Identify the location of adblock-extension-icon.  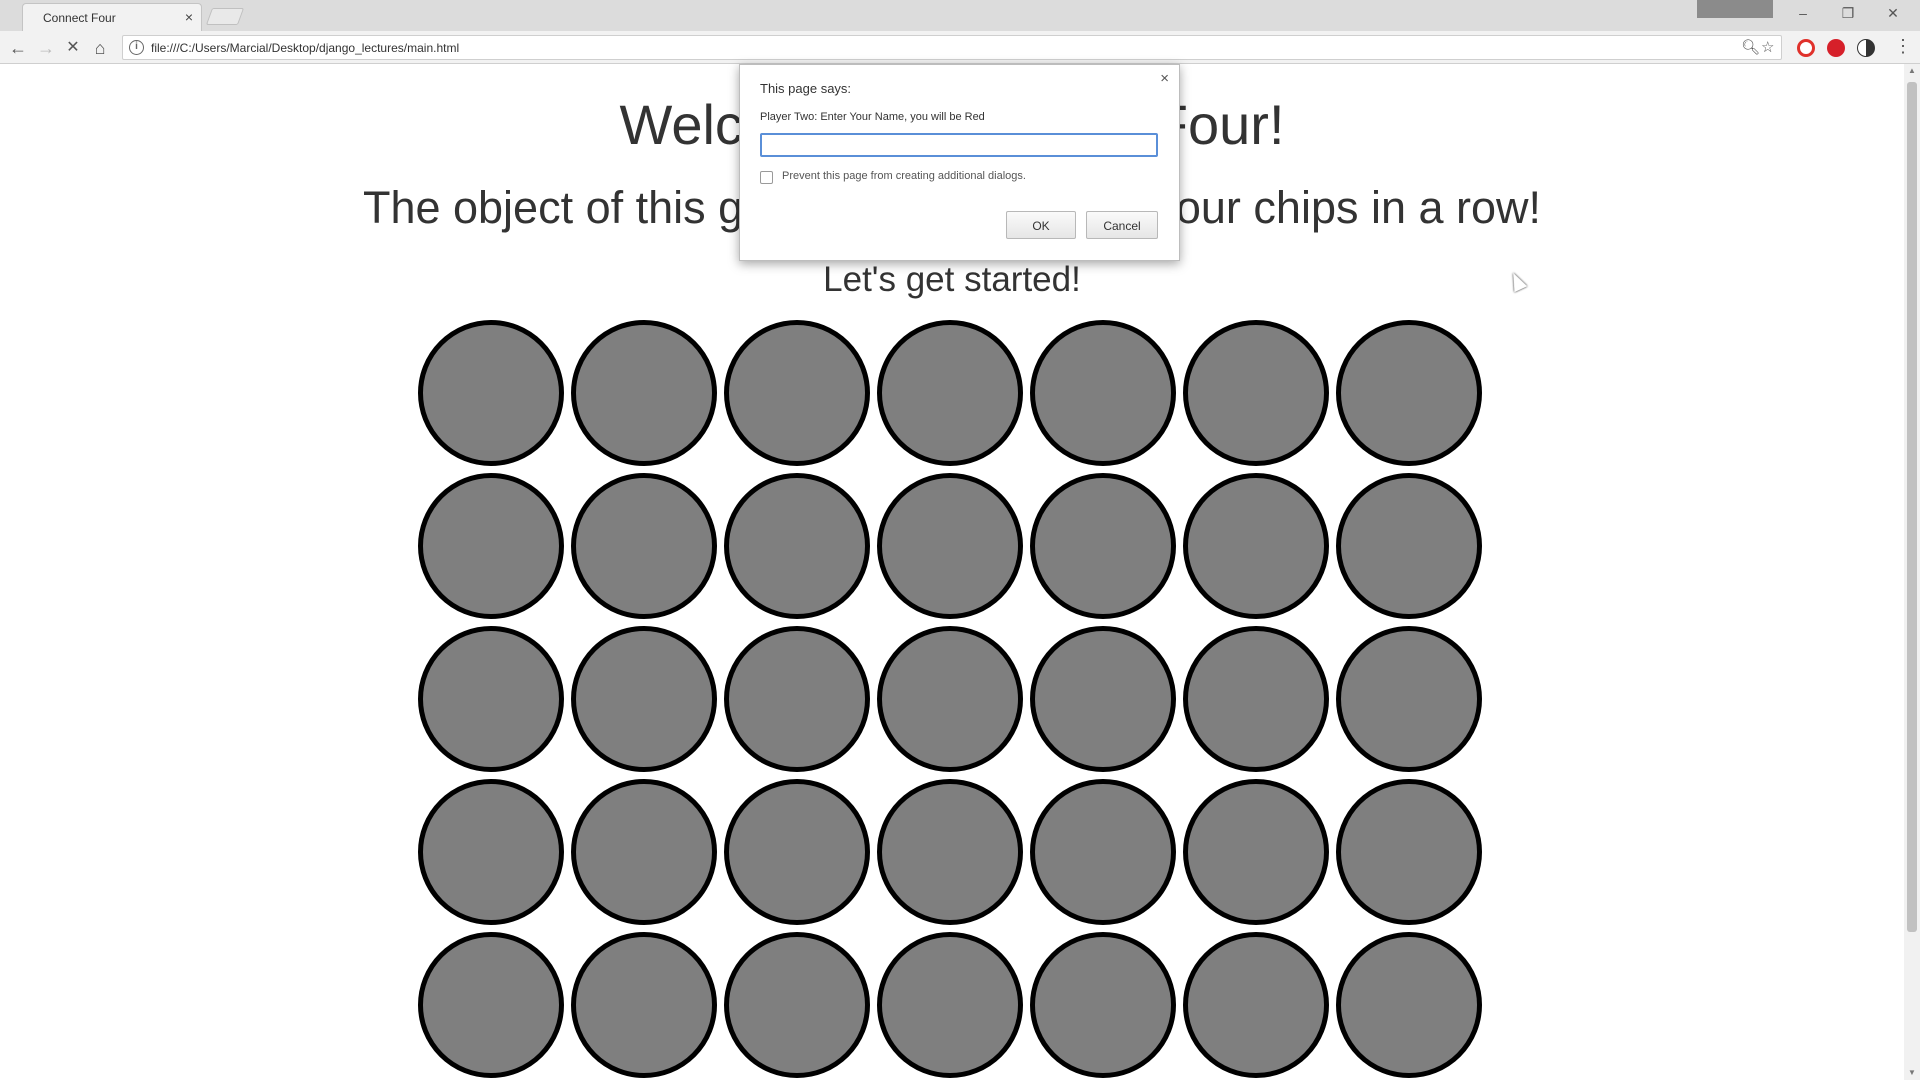
(1836, 48).